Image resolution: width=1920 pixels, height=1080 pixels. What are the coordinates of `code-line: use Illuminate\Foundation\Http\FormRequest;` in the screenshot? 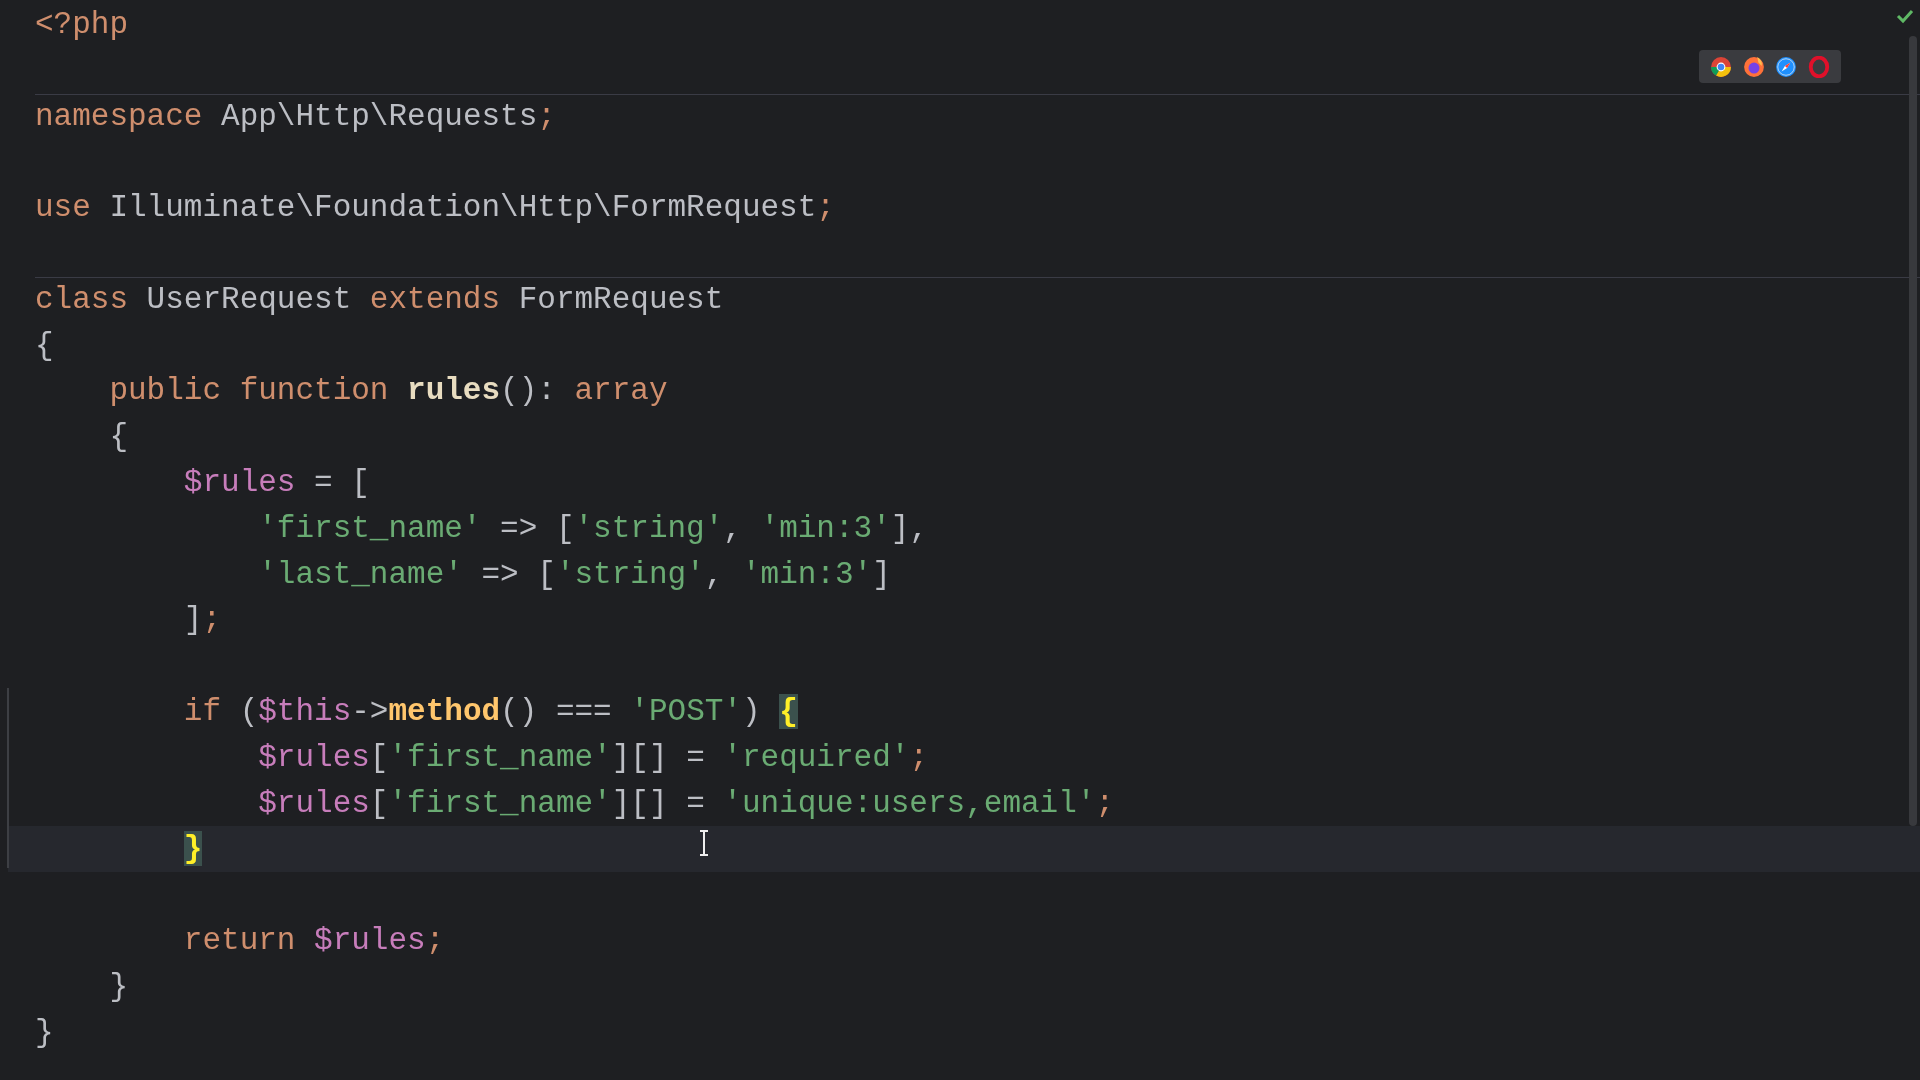 It's located at (435, 208).